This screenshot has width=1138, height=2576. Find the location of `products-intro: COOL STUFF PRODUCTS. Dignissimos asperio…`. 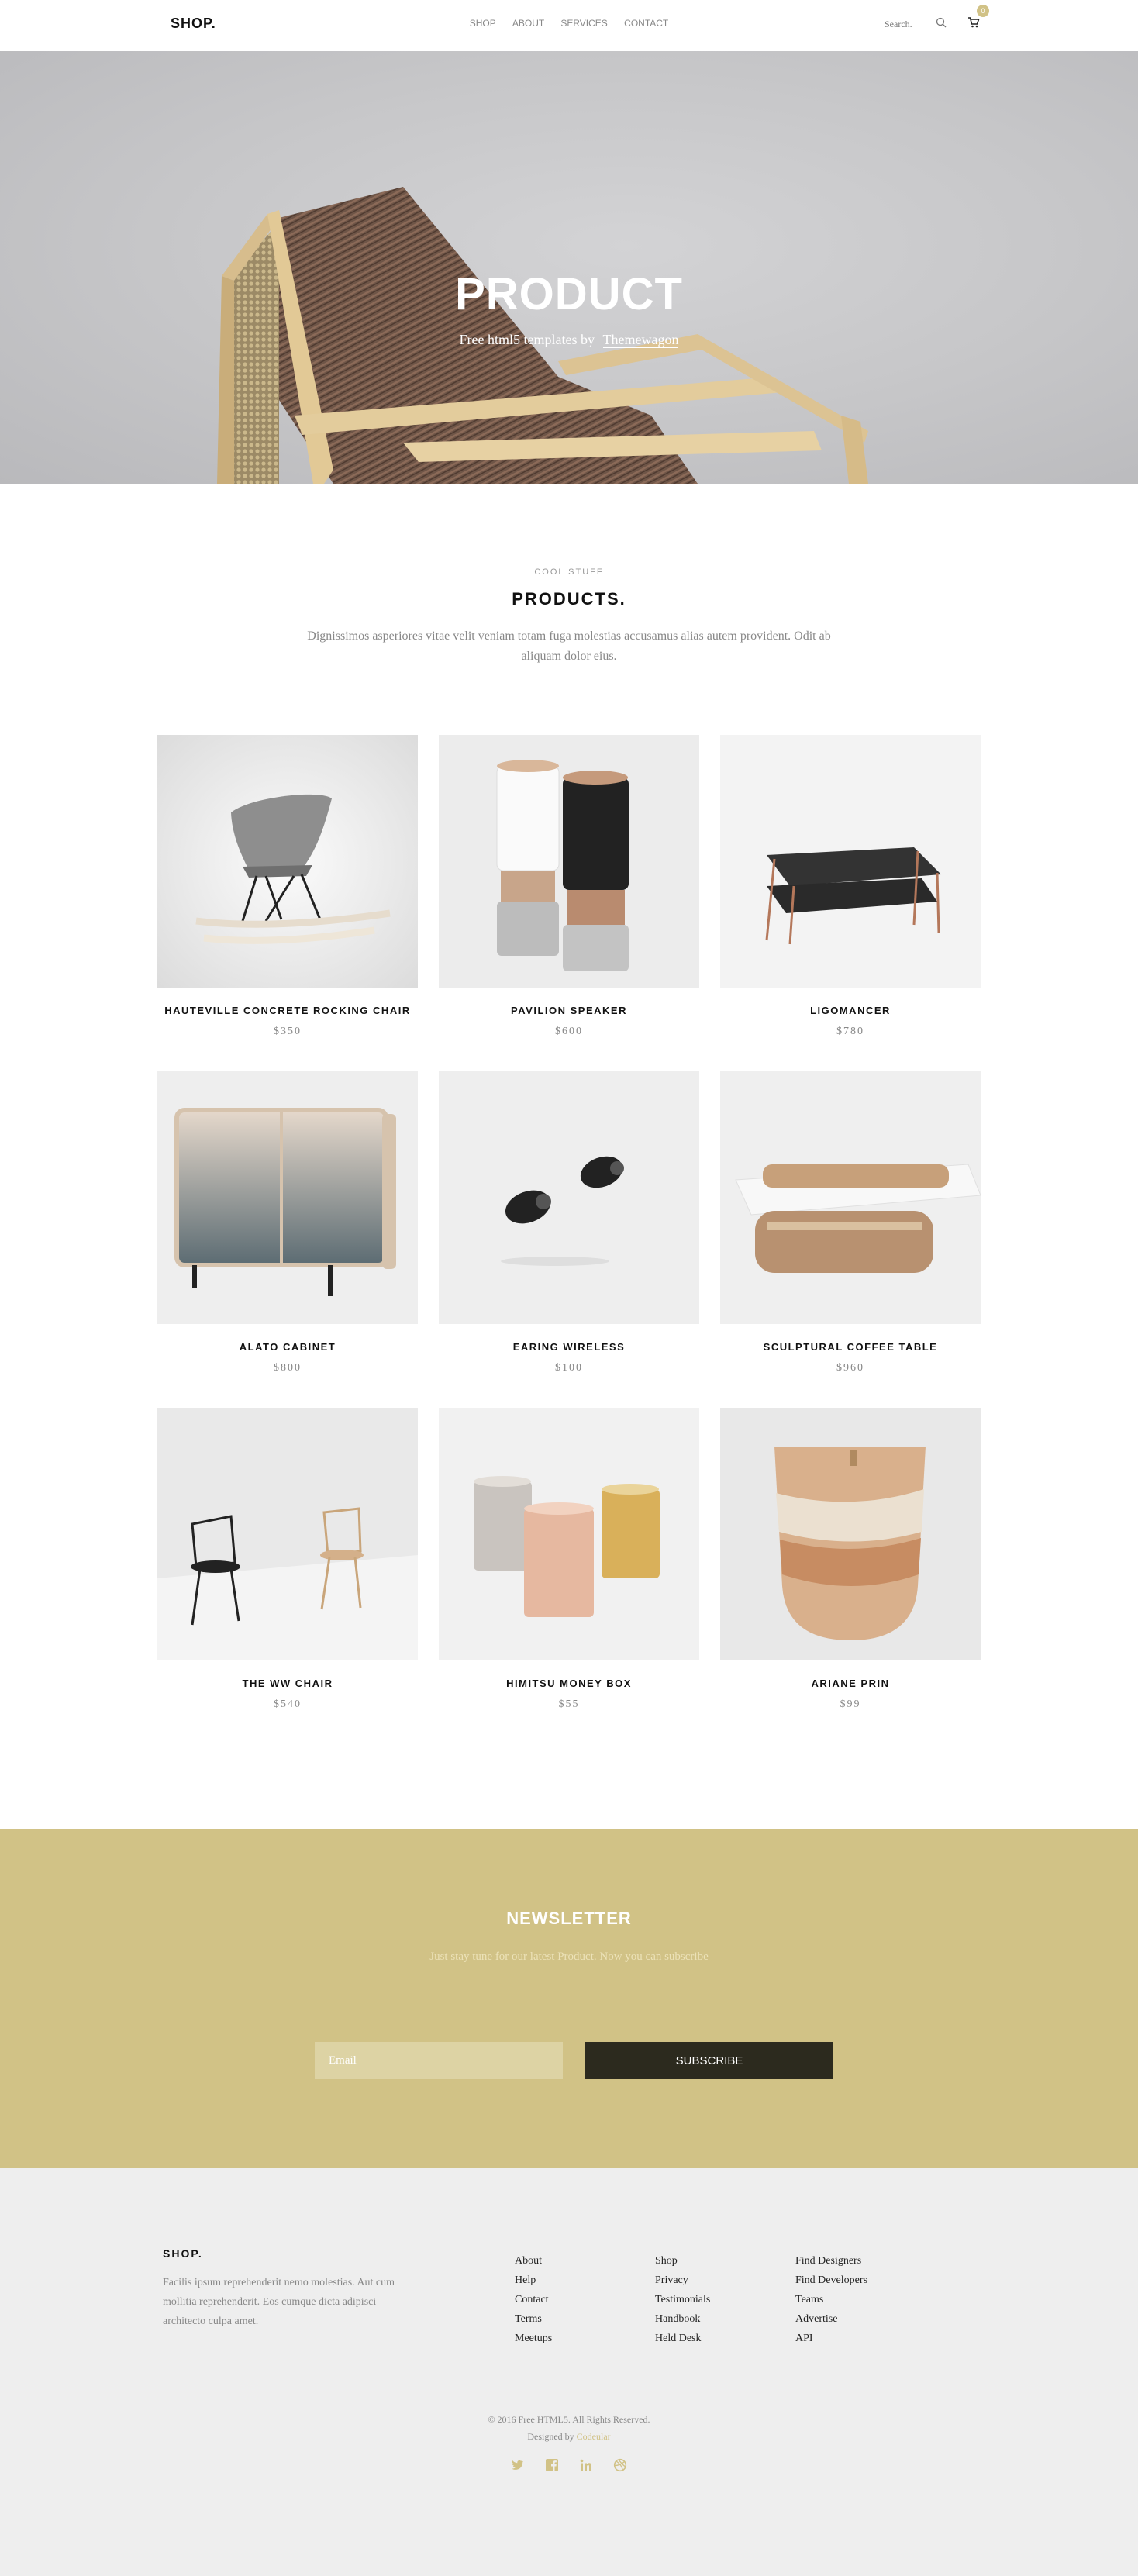

products-intro: COOL STUFF PRODUCTS. Dignissimos asperio… is located at coordinates (569, 575).